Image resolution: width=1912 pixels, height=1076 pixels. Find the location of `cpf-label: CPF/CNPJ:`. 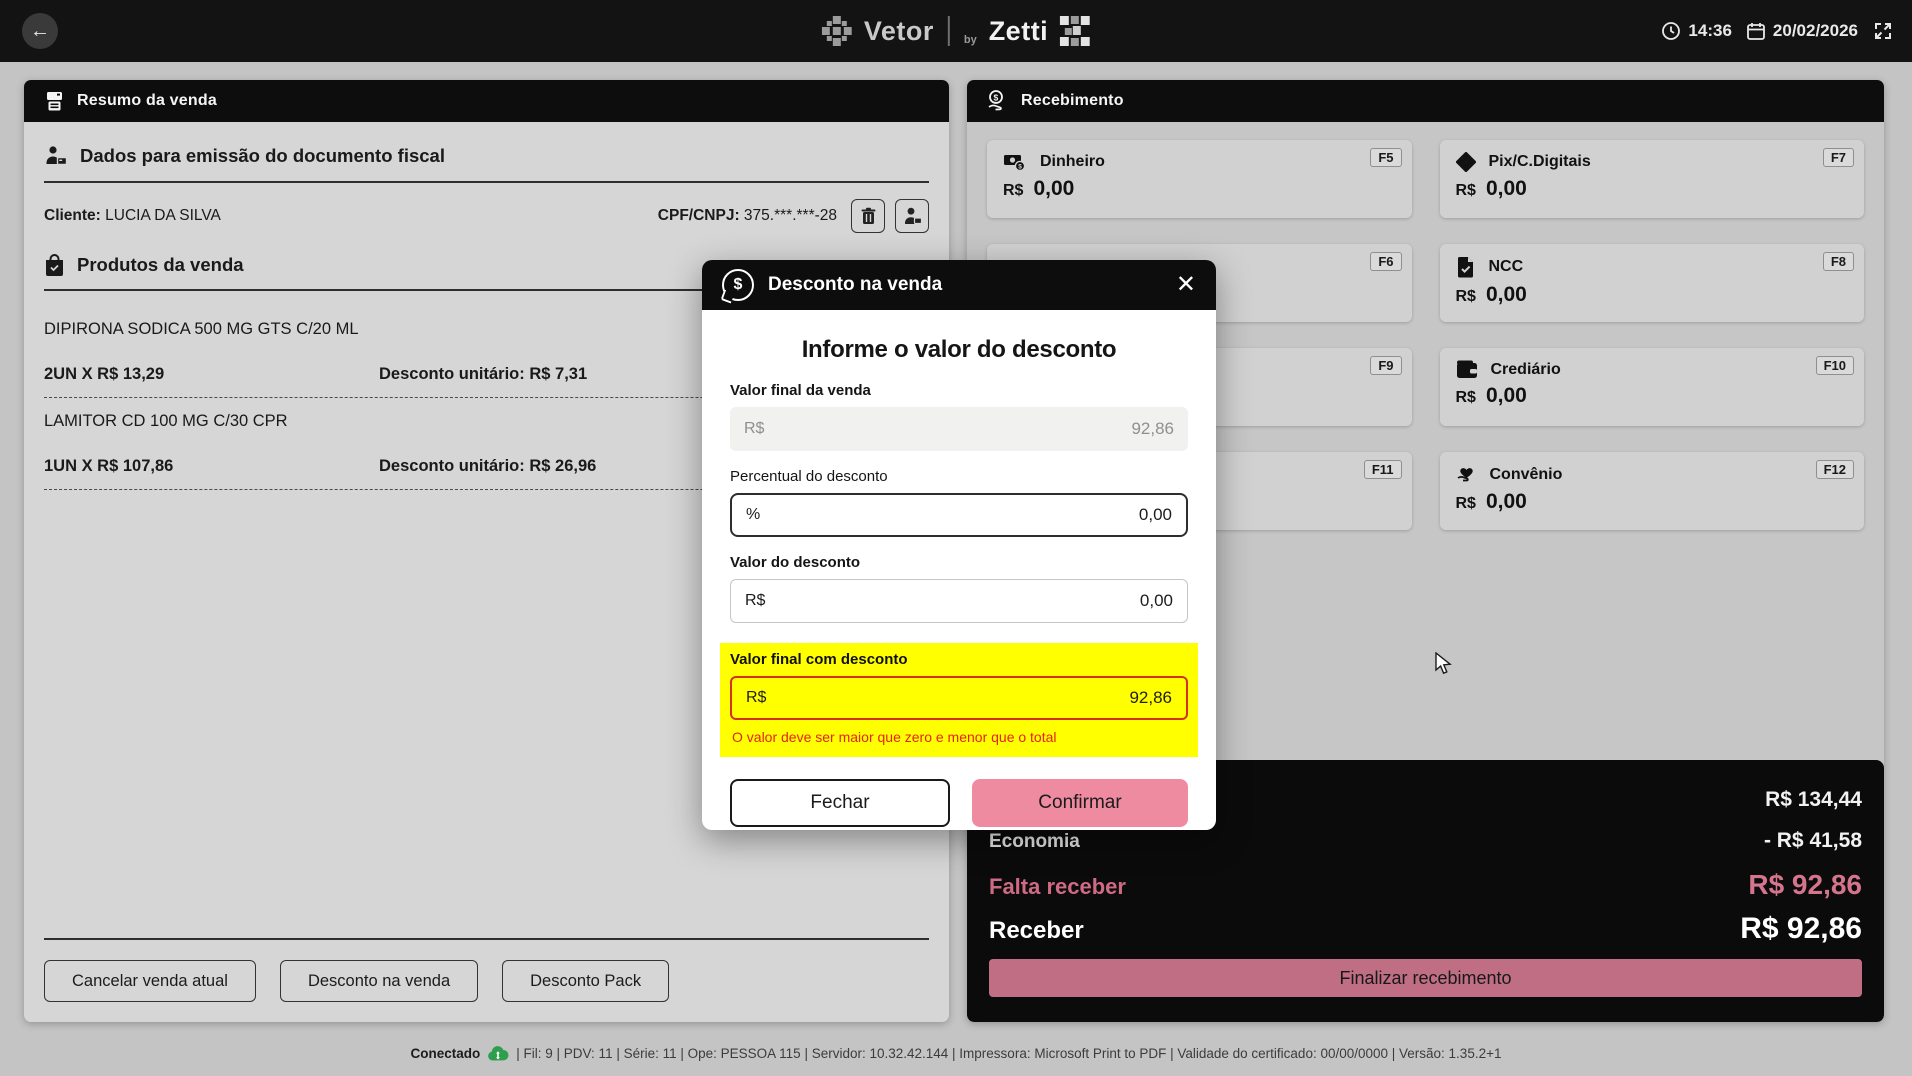

cpf-label: CPF/CNPJ: is located at coordinates (698, 215).